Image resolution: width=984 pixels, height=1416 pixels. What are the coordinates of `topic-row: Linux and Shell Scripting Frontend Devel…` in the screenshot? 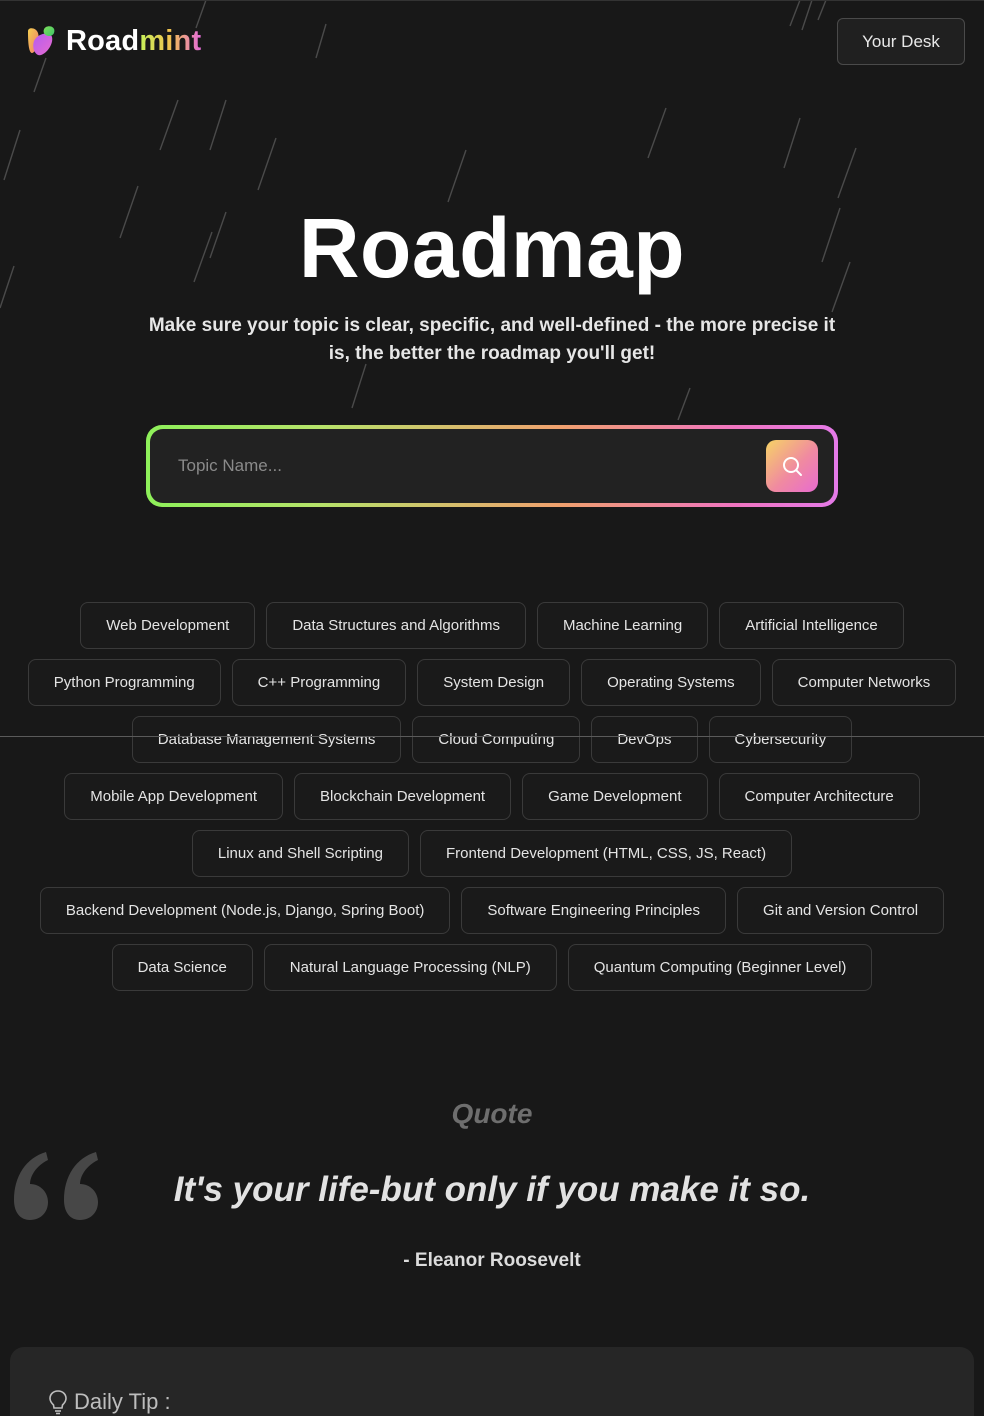 It's located at (492, 853).